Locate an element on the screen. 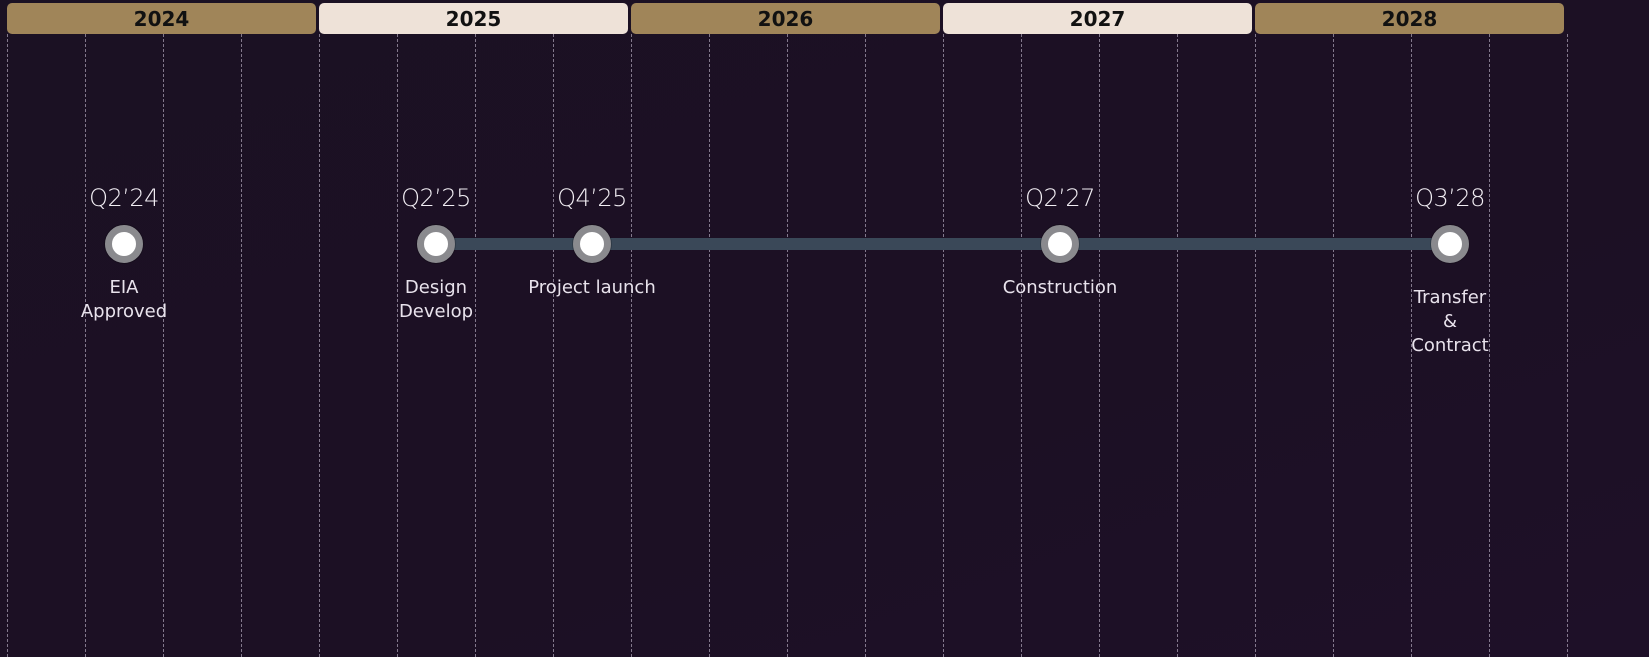 This screenshot has height=657, width=1649. year-header-2027: 2027 is located at coordinates (1097, 18).